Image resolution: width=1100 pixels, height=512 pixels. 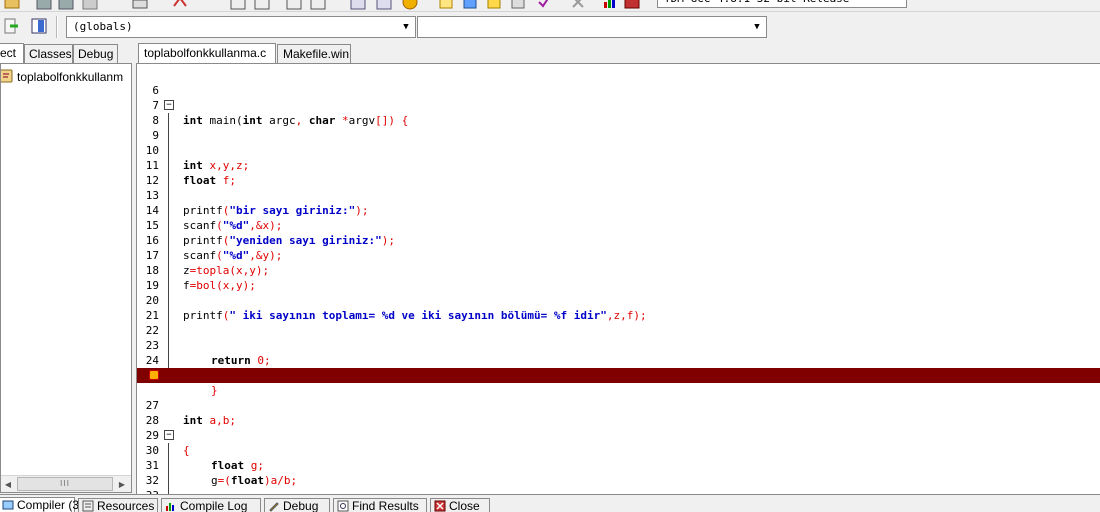 I want to click on code-line: 30 g=(float)a/b;, so click(x=618, y=457).